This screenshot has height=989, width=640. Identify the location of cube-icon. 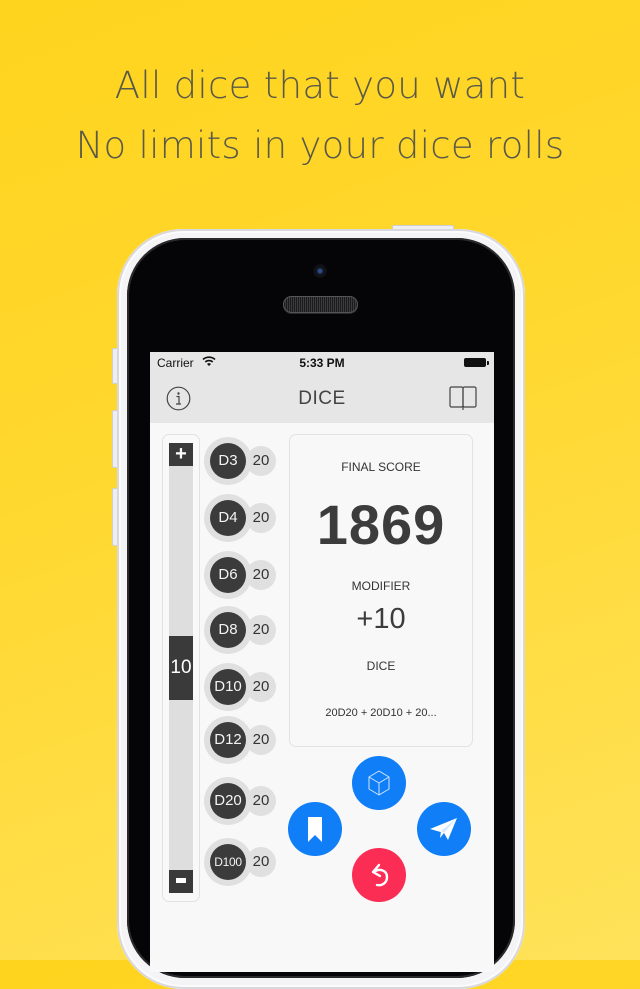
(379, 783).